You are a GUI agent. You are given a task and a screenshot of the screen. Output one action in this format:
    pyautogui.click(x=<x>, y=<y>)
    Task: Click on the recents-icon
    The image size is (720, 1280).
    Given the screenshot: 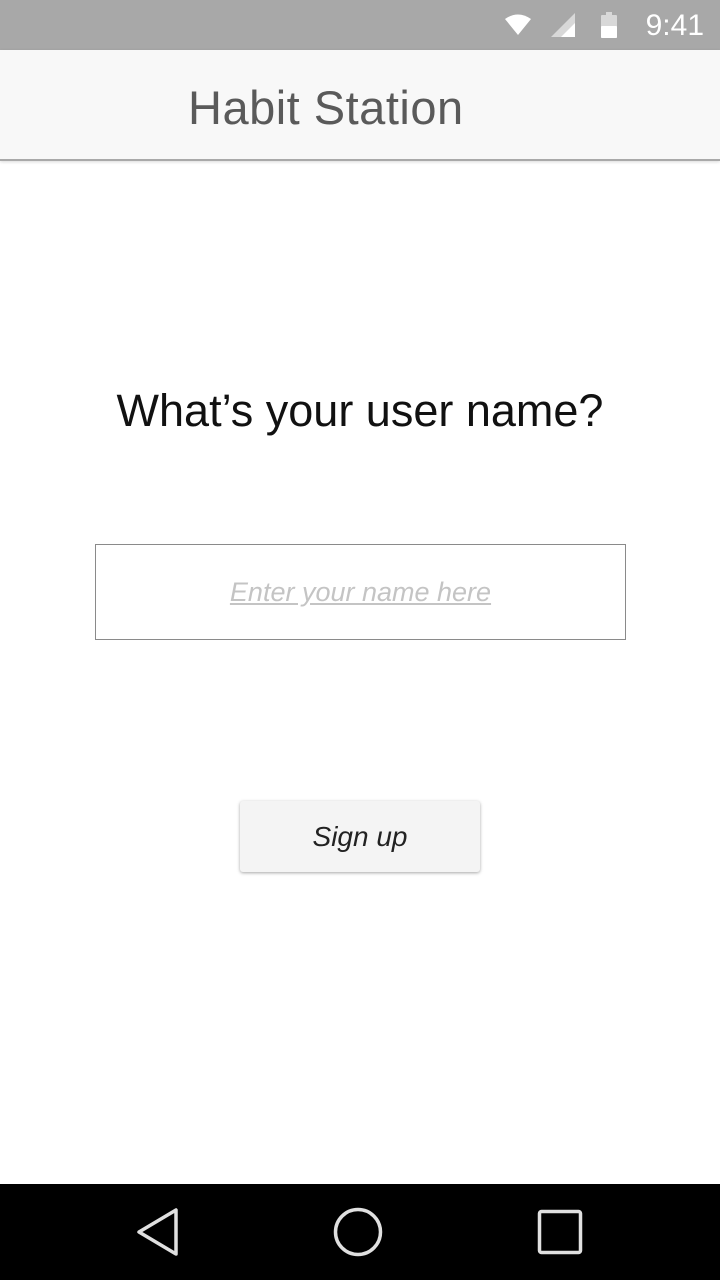 What is the action you would take?
    pyautogui.click(x=560, y=1232)
    